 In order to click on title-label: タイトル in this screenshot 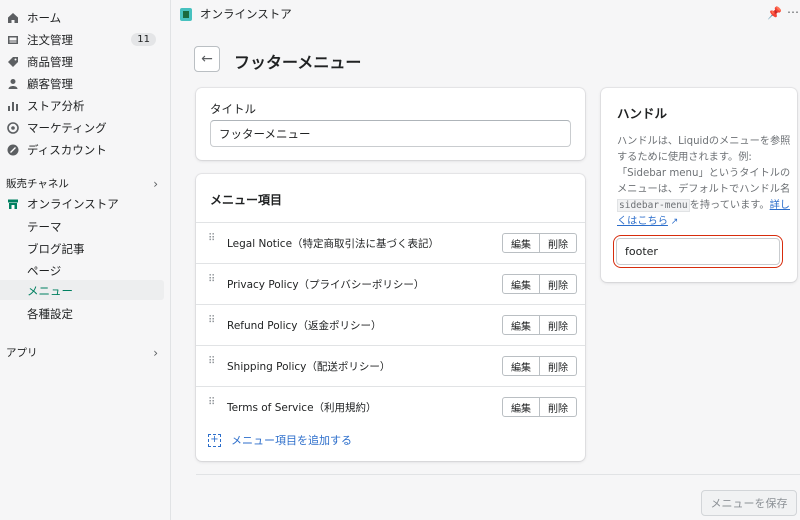, I will do `click(233, 109)`.